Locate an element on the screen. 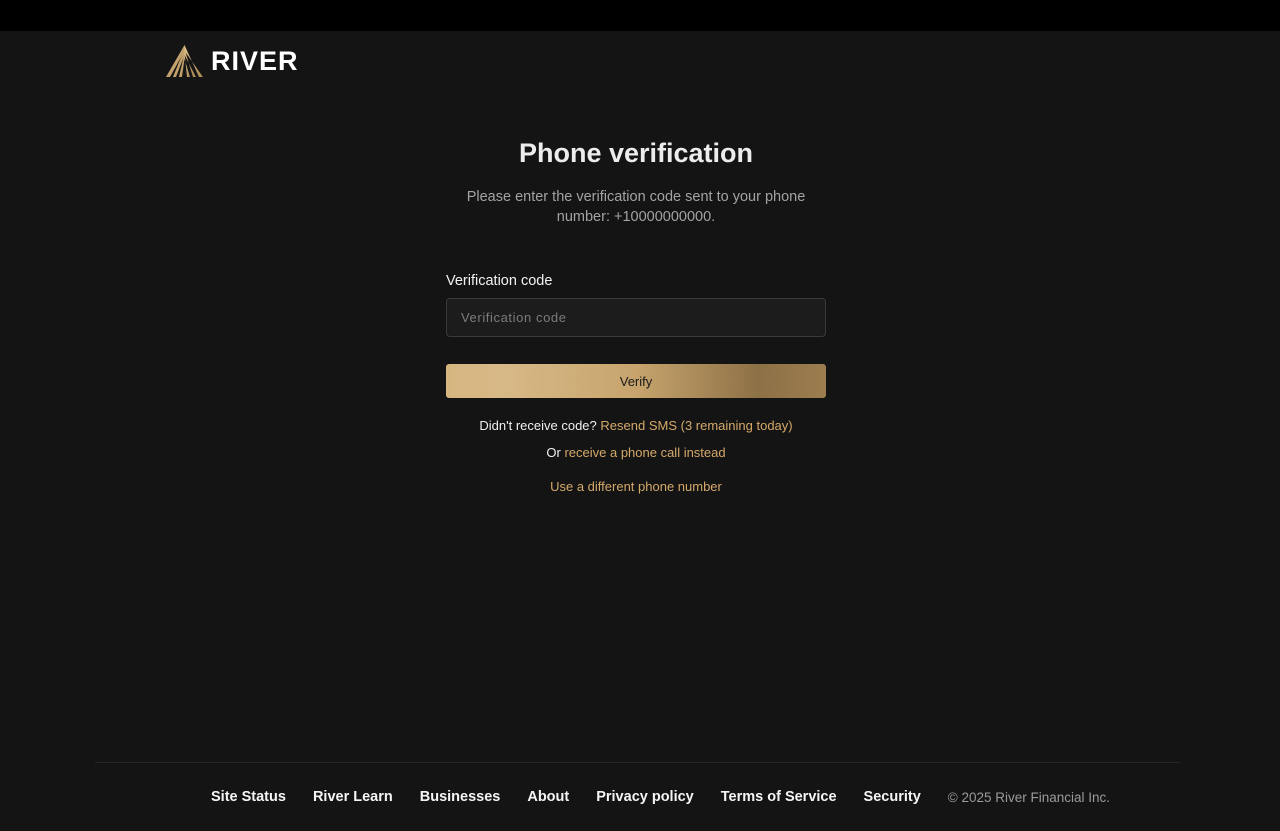 The image size is (1280, 831). footer-link-river-learn: River Learn is located at coordinates (353, 797).